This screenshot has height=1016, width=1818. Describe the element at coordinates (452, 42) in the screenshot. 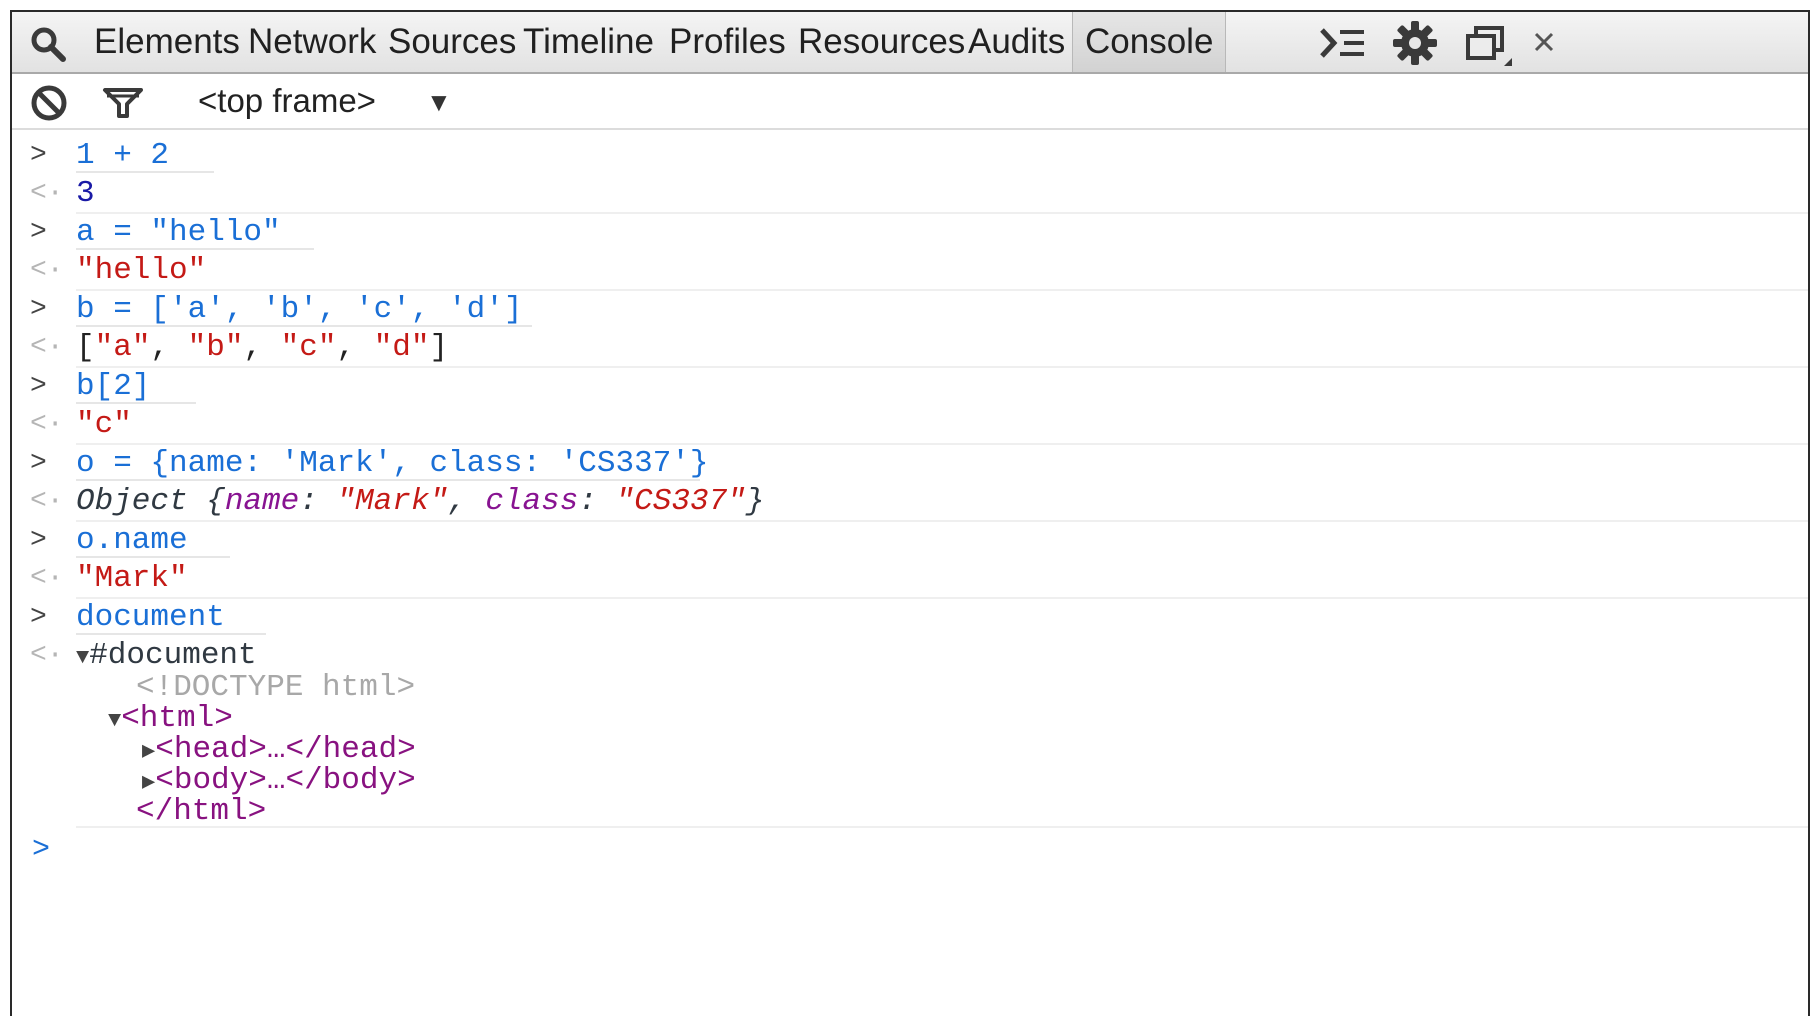

I see `tab-sources: Sources` at that location.